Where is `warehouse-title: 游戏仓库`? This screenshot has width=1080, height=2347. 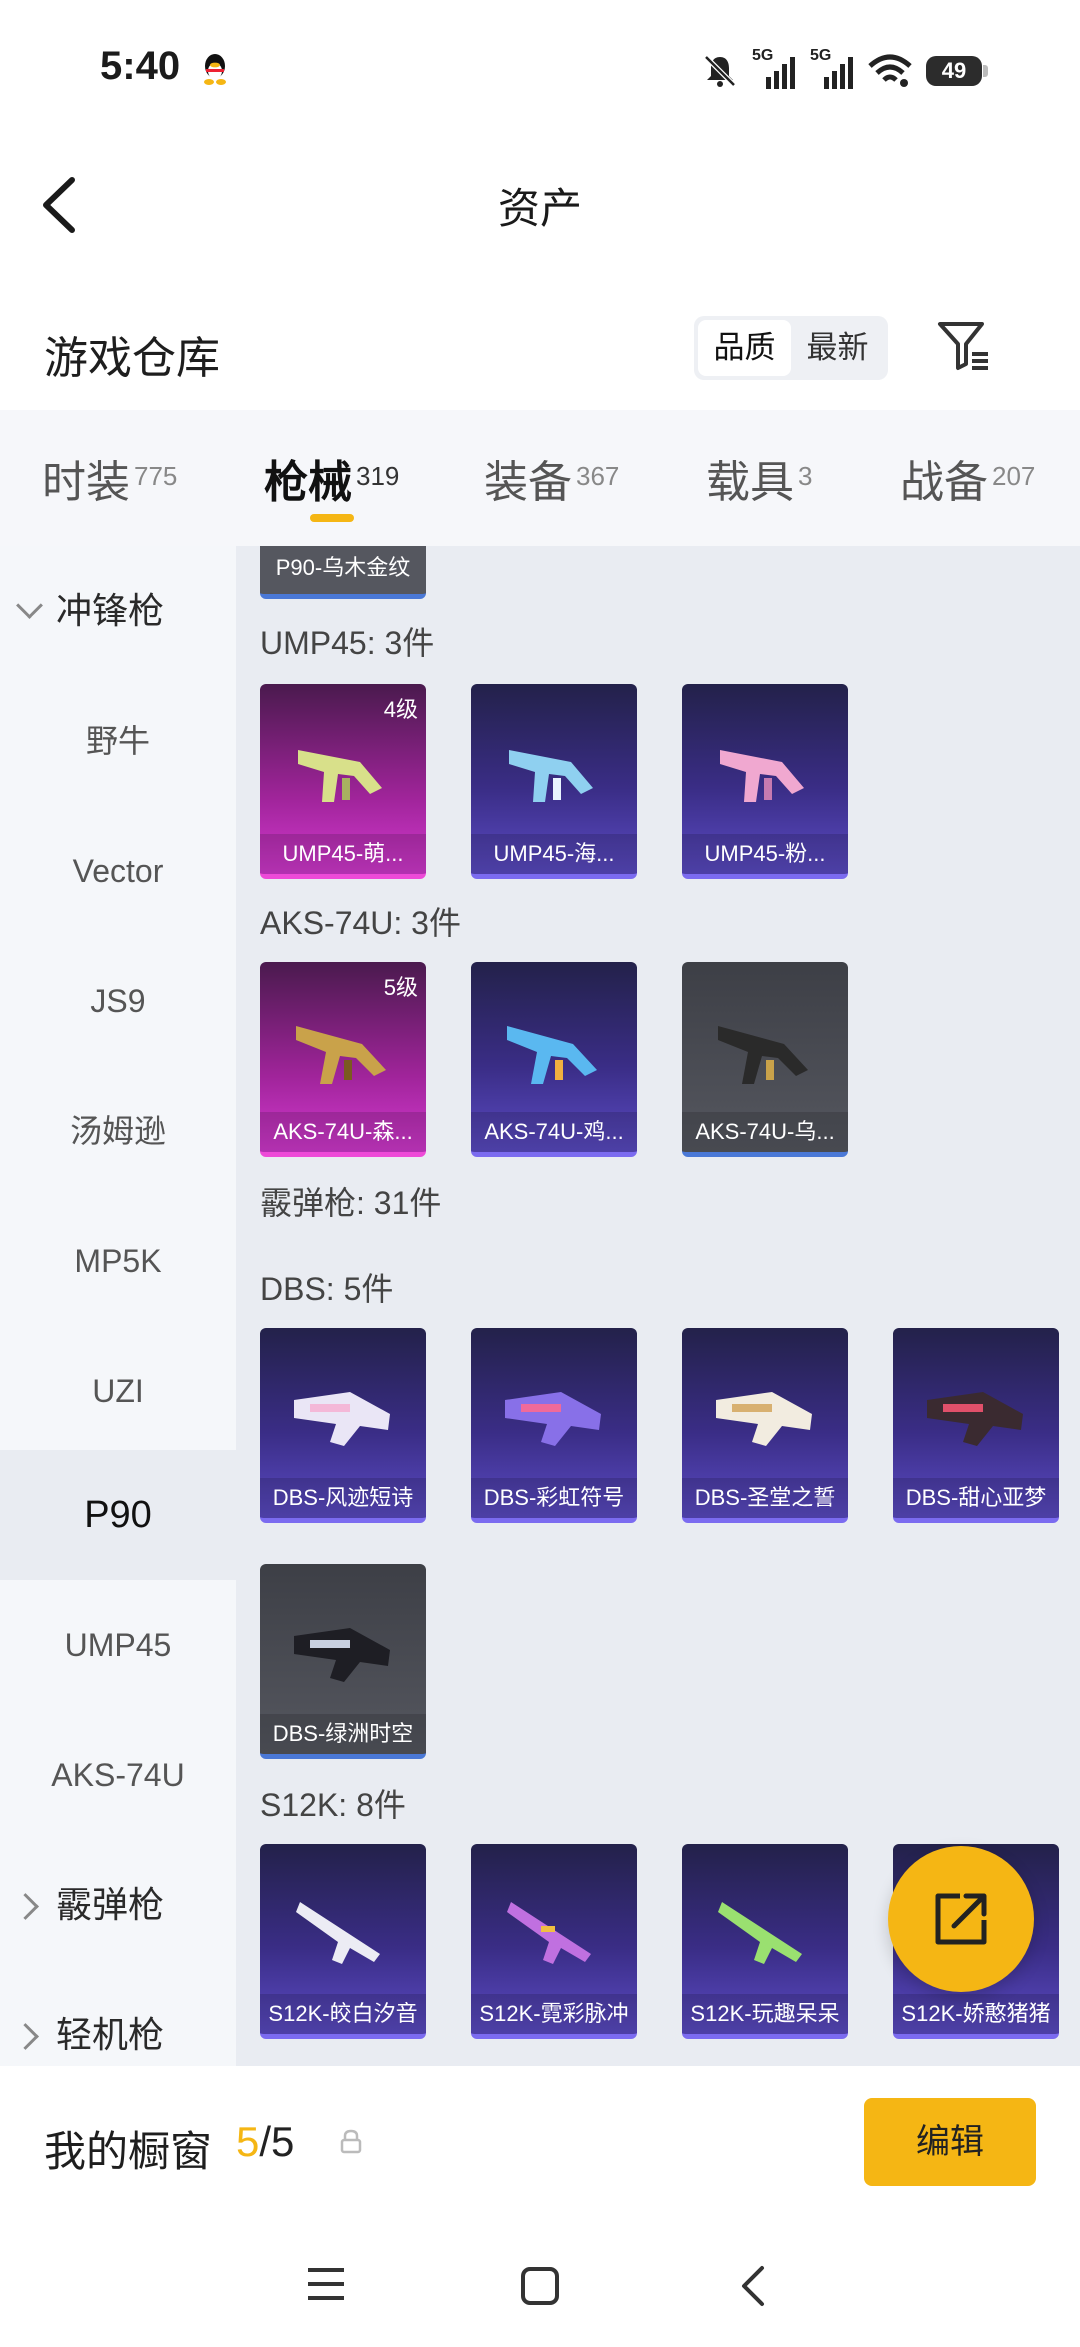
warehouse-title: 游戏仓库 is located at coordinates (132, 358).